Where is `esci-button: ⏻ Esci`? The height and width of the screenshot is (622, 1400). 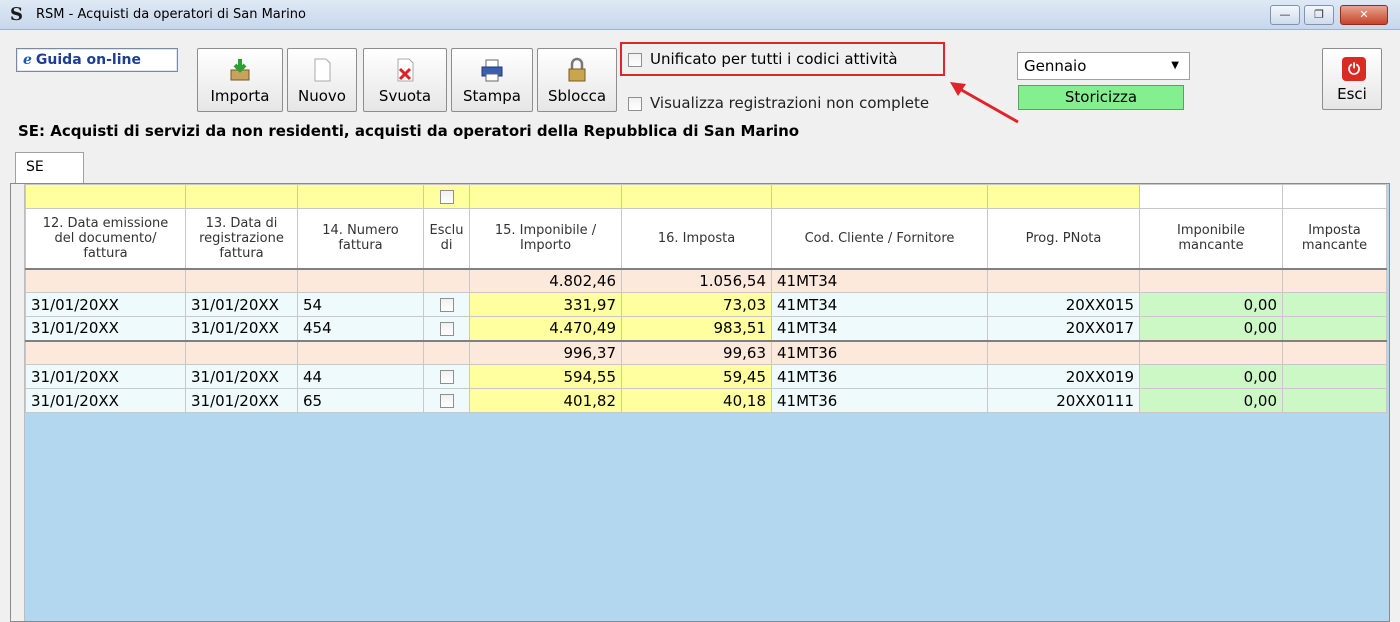
esci-button: ⏻ Esci is located at coordinates (1352, 79).